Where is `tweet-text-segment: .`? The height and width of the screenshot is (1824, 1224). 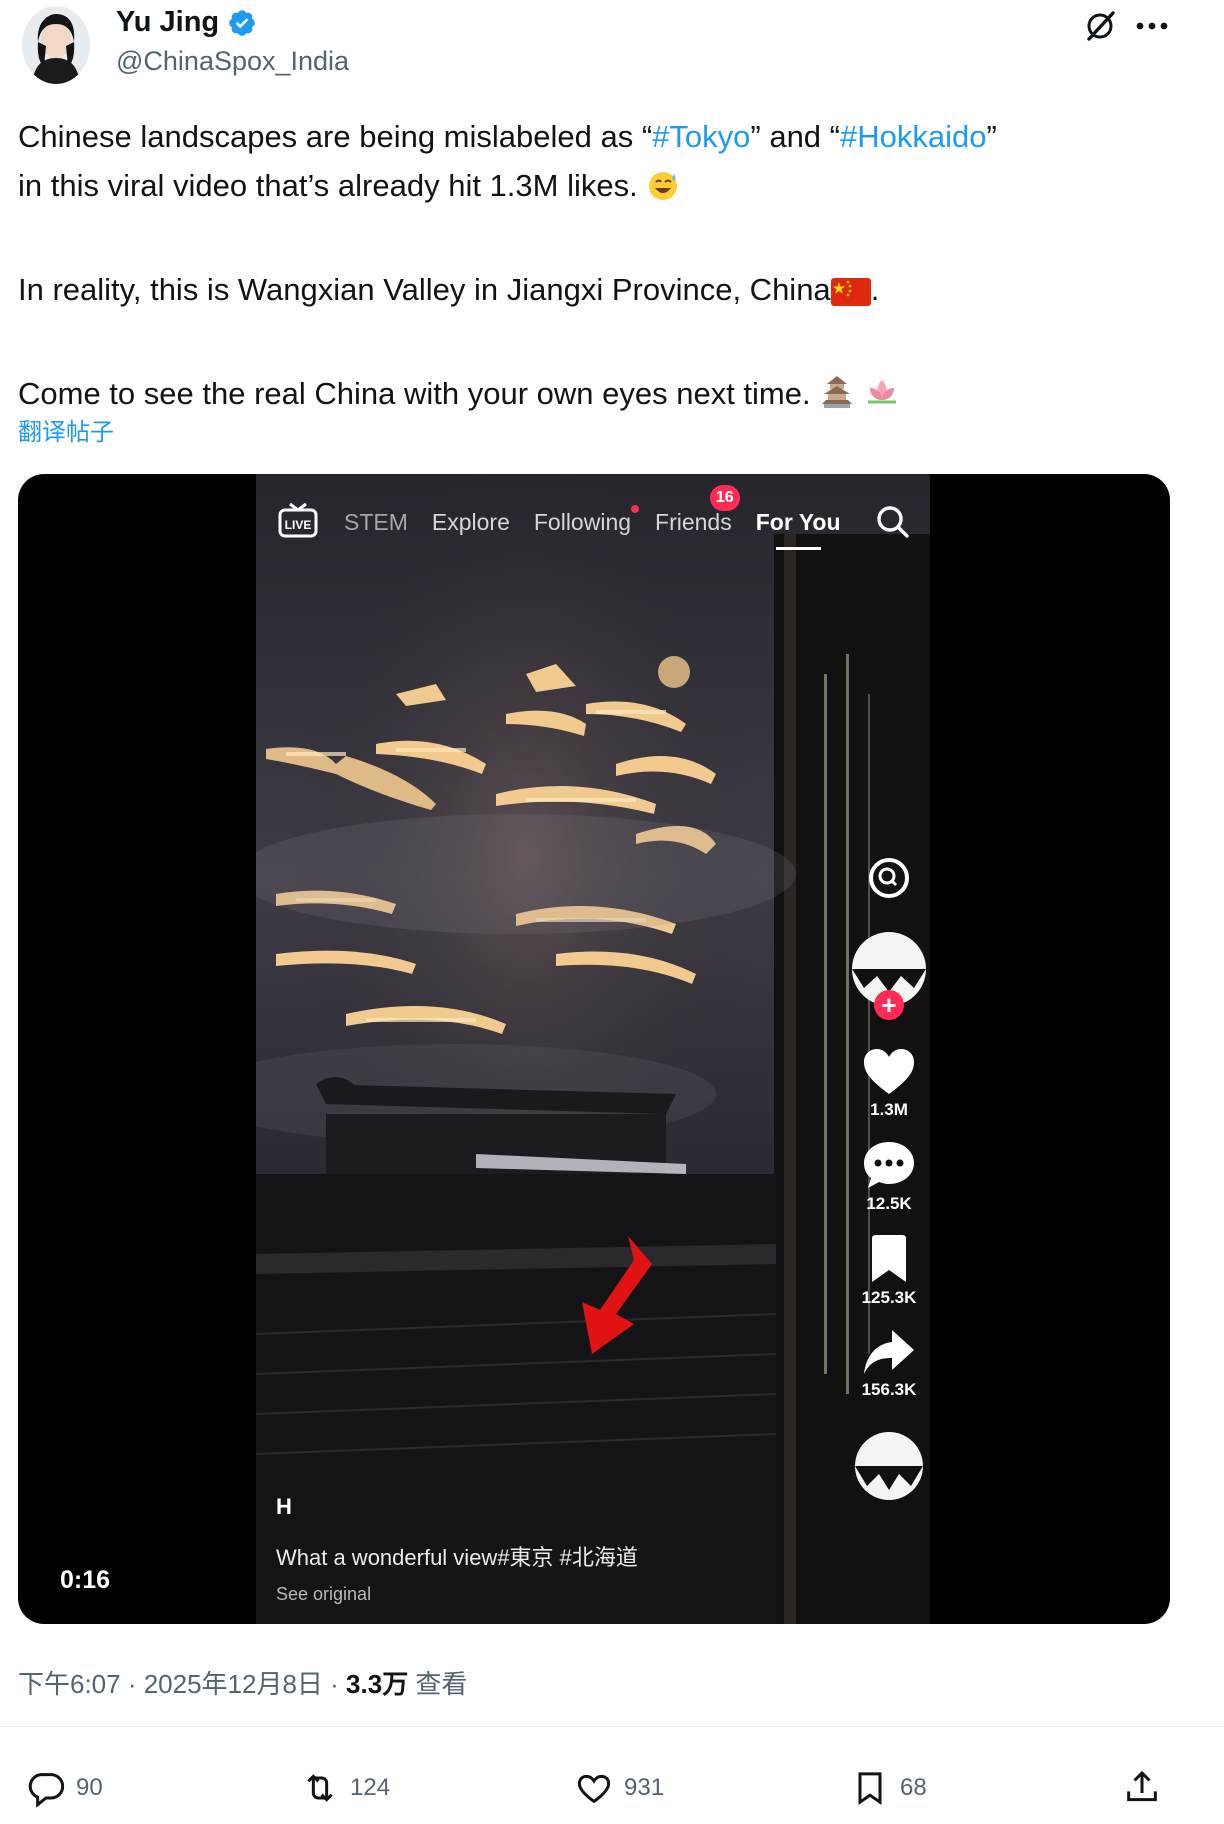 tweet-text-segment: . is located at coordinates (875, 289).